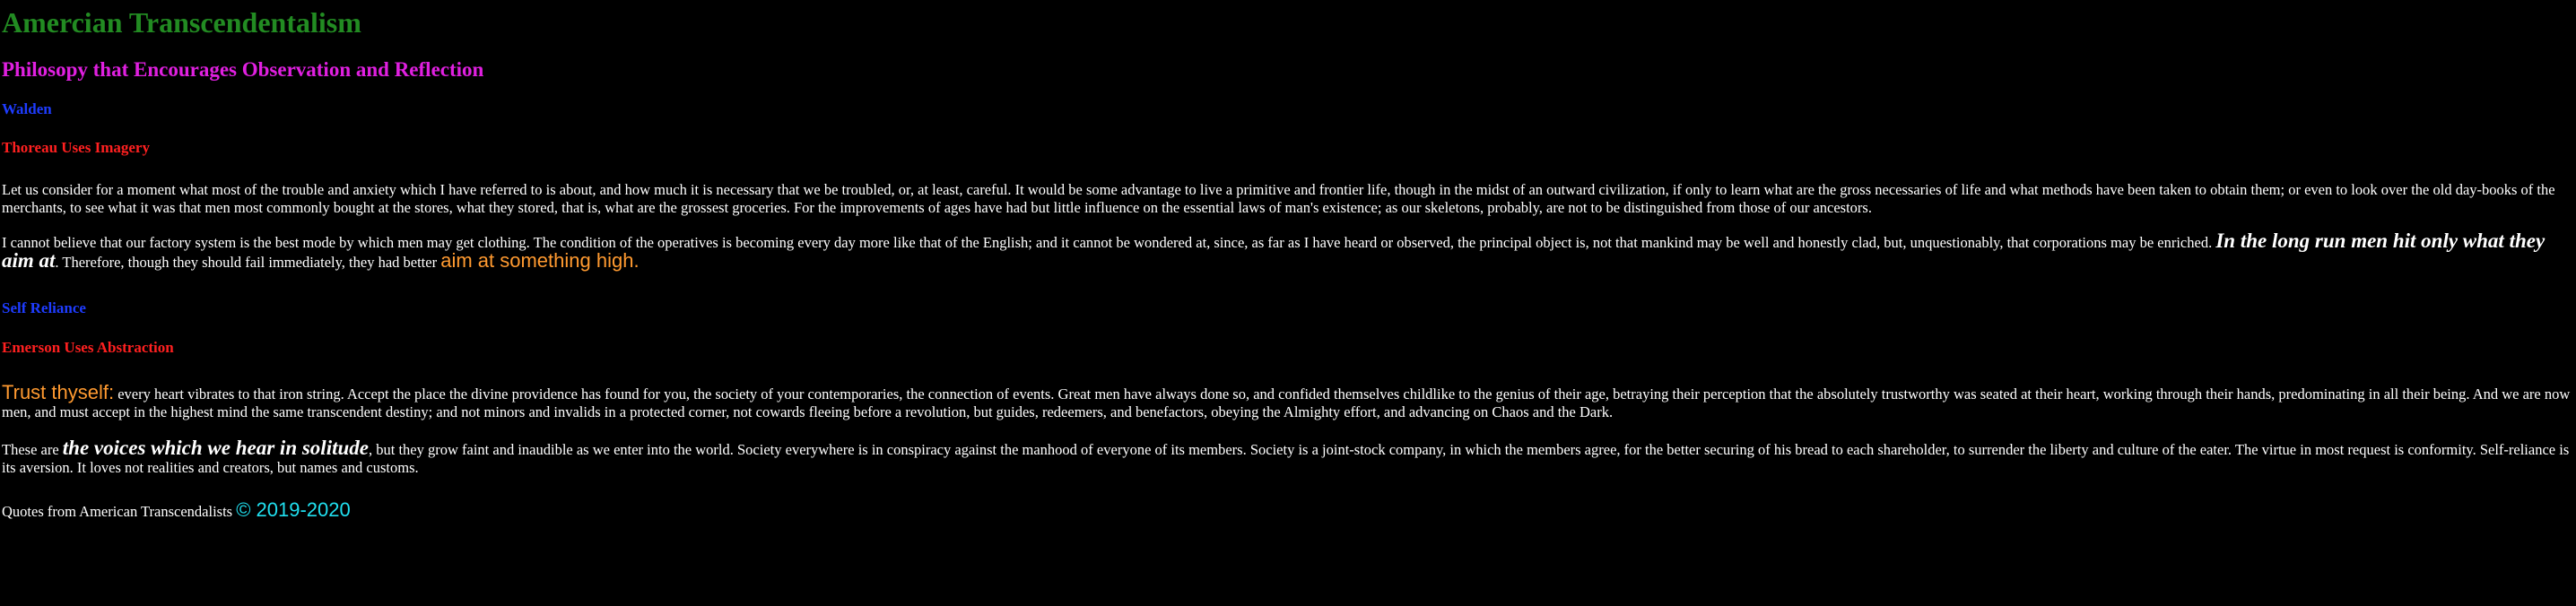  Describe the element at coordinates (32, 449) in the screenshot. I see `self-reliance-paragraph-2-start: These are` at that location.